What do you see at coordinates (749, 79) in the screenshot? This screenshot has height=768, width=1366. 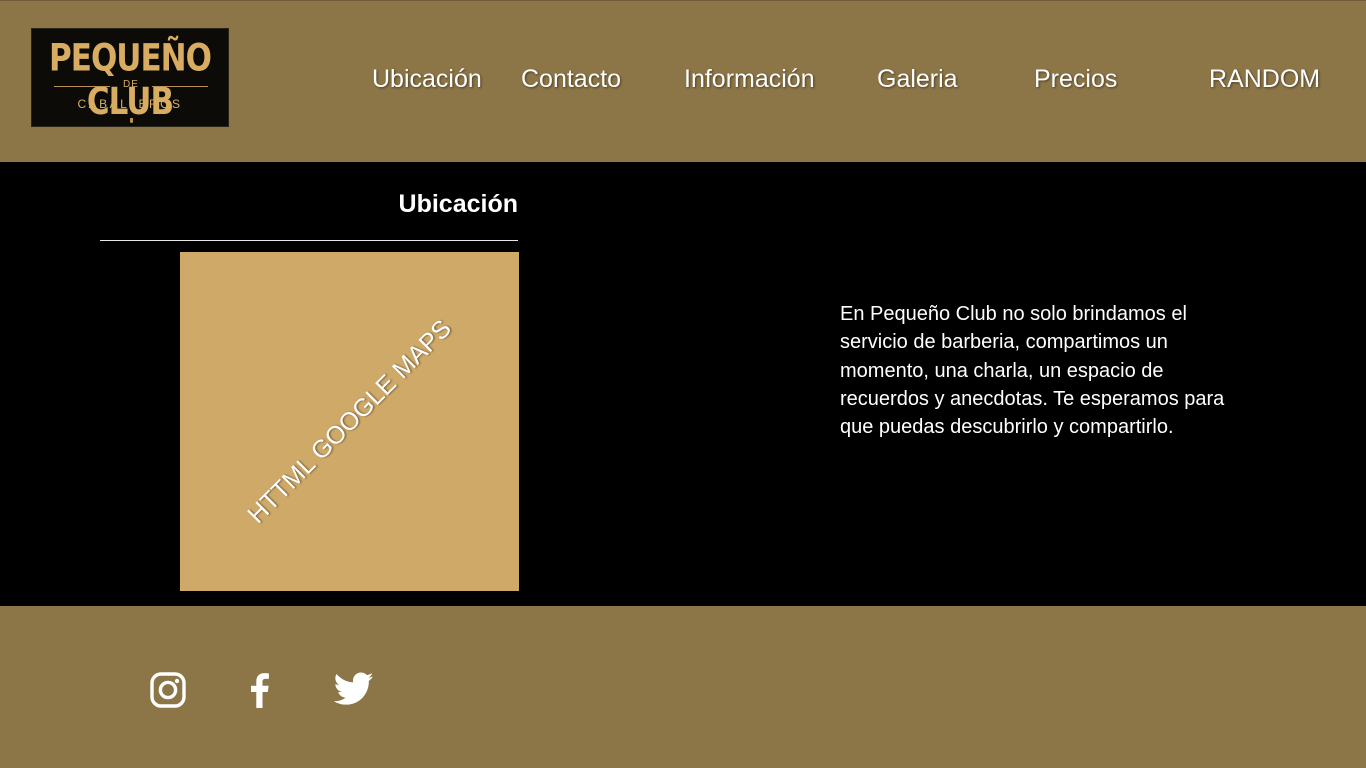 I see `nav-item-informacion: Información` at bounding box center [749, 79].